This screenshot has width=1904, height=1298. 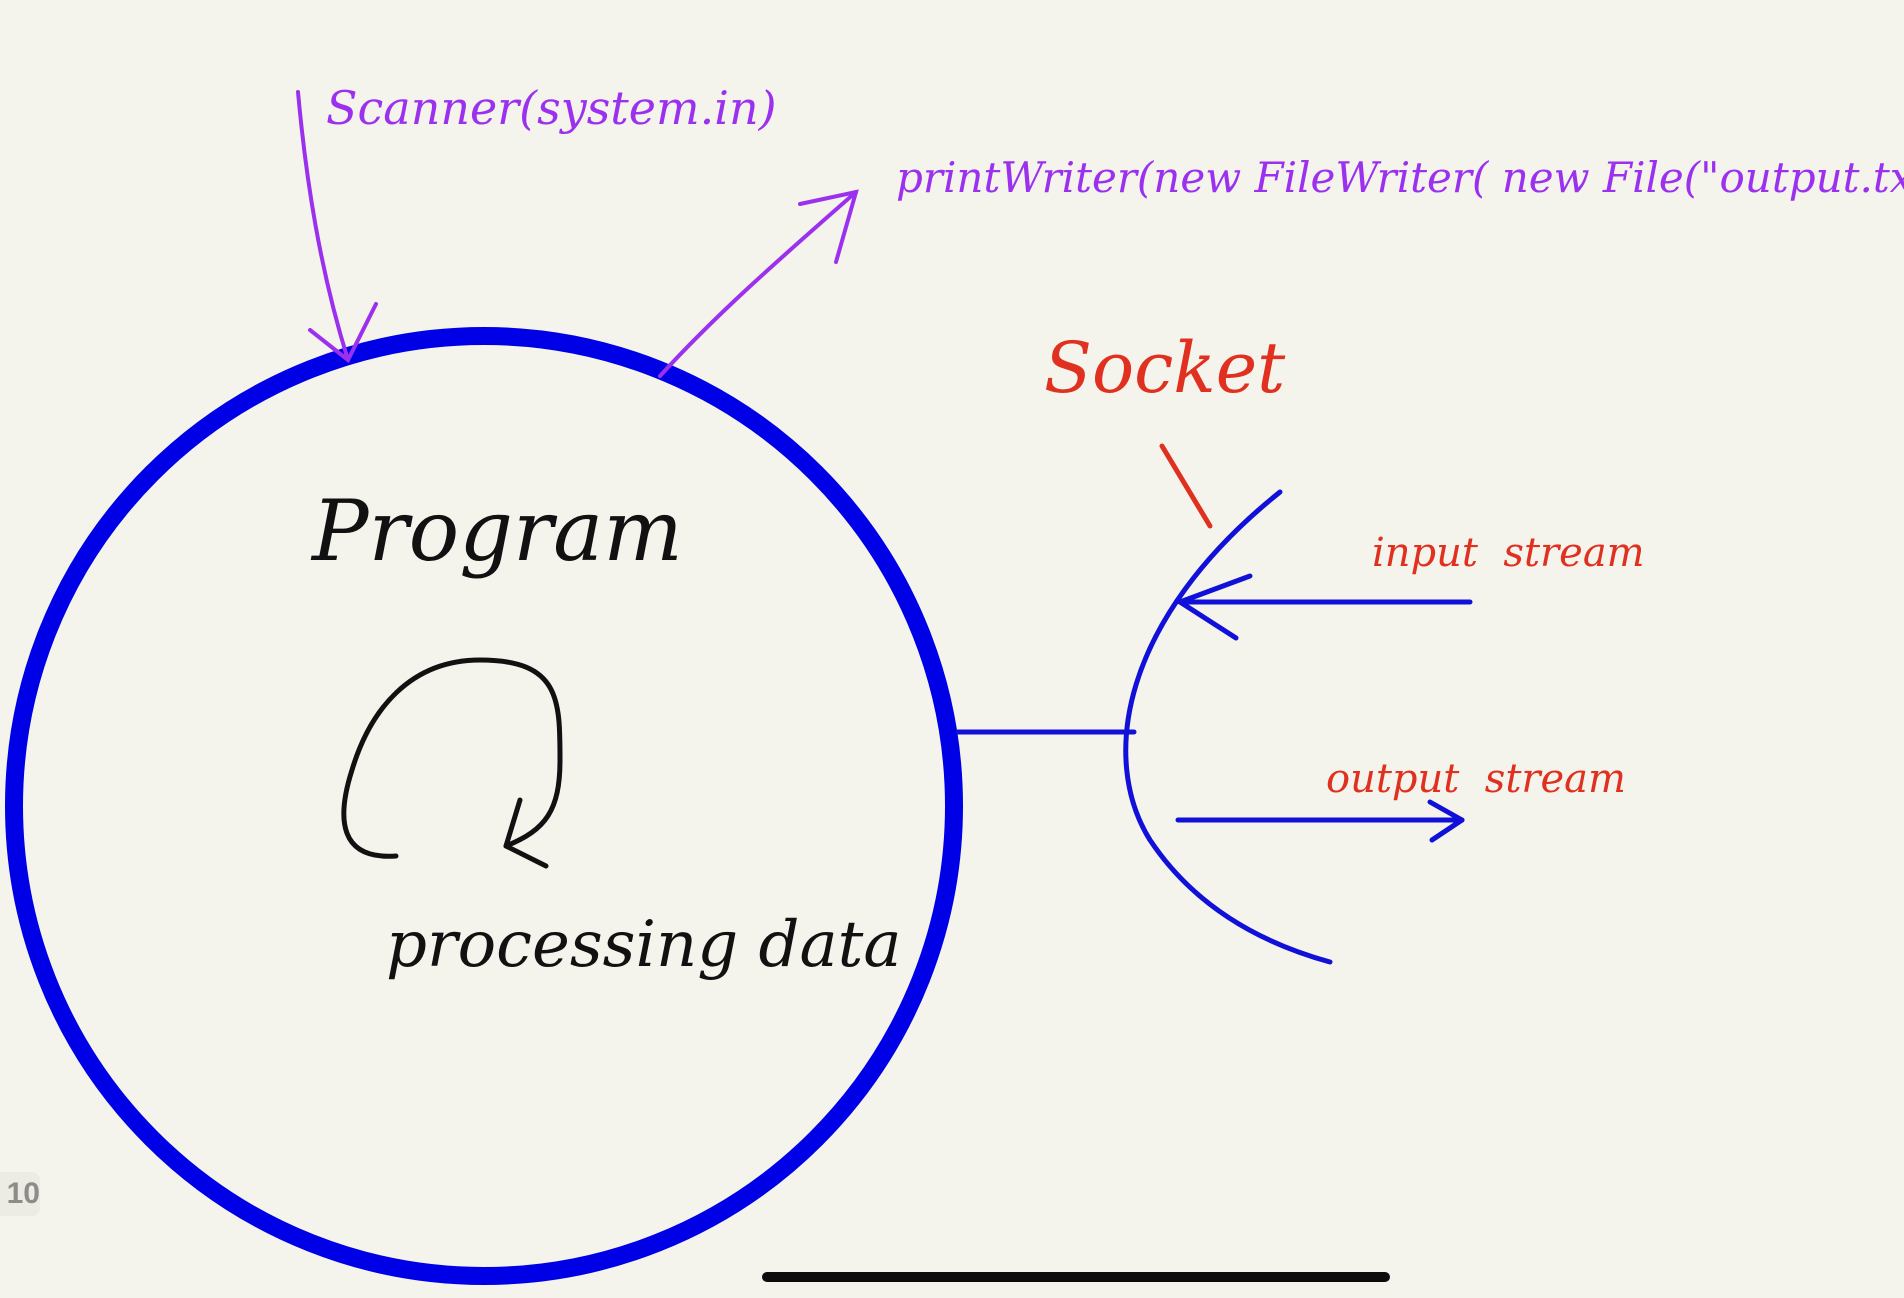 What do you see at coordinates (551, 108) in the screenshot?
I see `scanner-label: Scanner(system.in)` at bounding box center [551, 108].